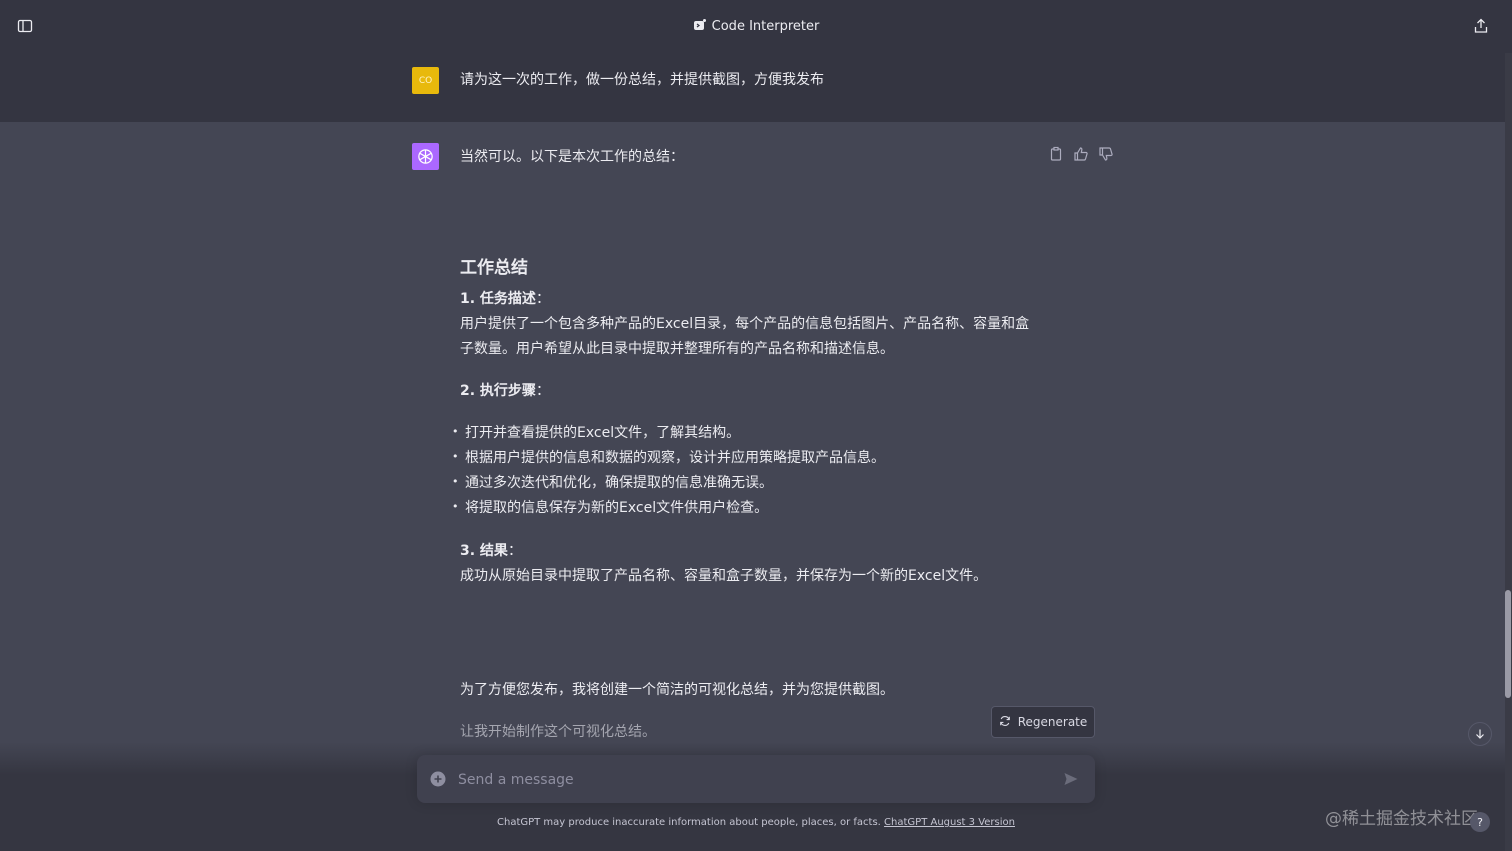 Image resolution: width=1512 pixels, height=851 pixels. Describe the element at coordinates (1056, 154) in the screenshot. I see `copy-icon` at that location.